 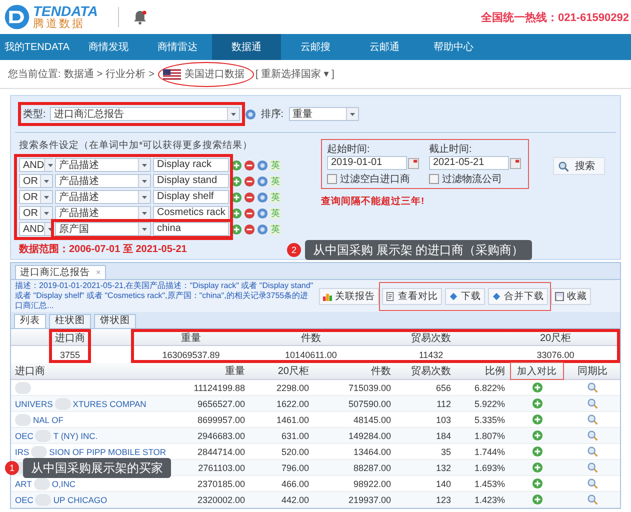 I want to click on keyword-field: china, so click(x=191, y=229).